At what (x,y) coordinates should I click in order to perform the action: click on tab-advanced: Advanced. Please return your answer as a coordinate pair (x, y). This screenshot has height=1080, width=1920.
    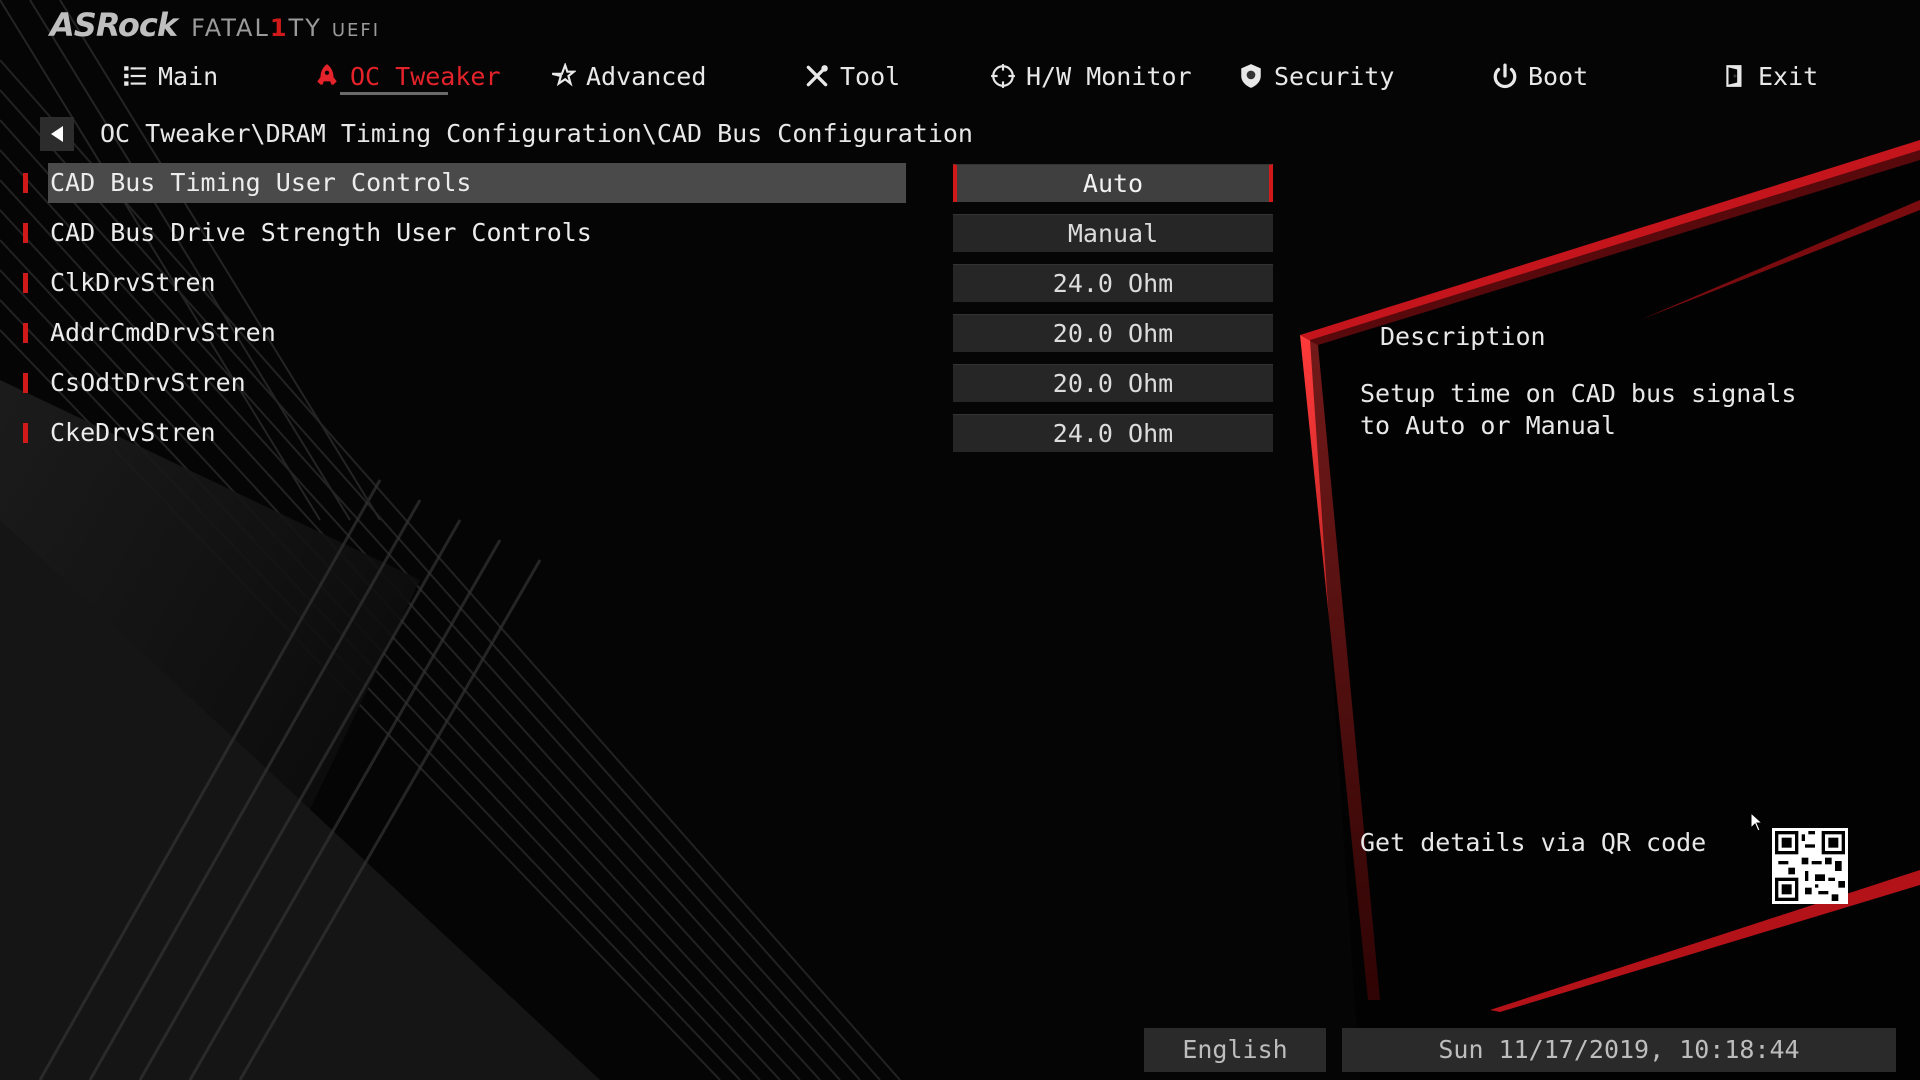
    Looking at the image, I should click on (628, 76).